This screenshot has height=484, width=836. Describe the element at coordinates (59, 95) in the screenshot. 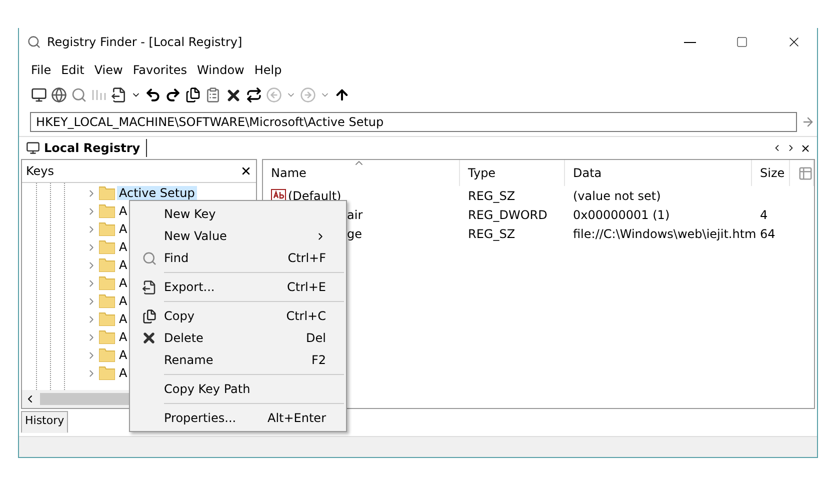

I see `globe-button` at that location.